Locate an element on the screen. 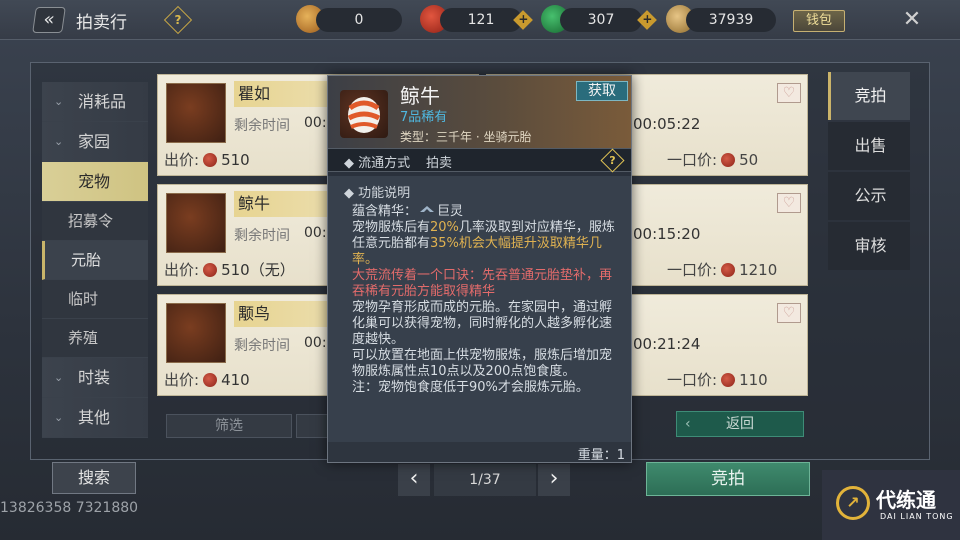  next-page-button: › is located at coordinates (554, 480).